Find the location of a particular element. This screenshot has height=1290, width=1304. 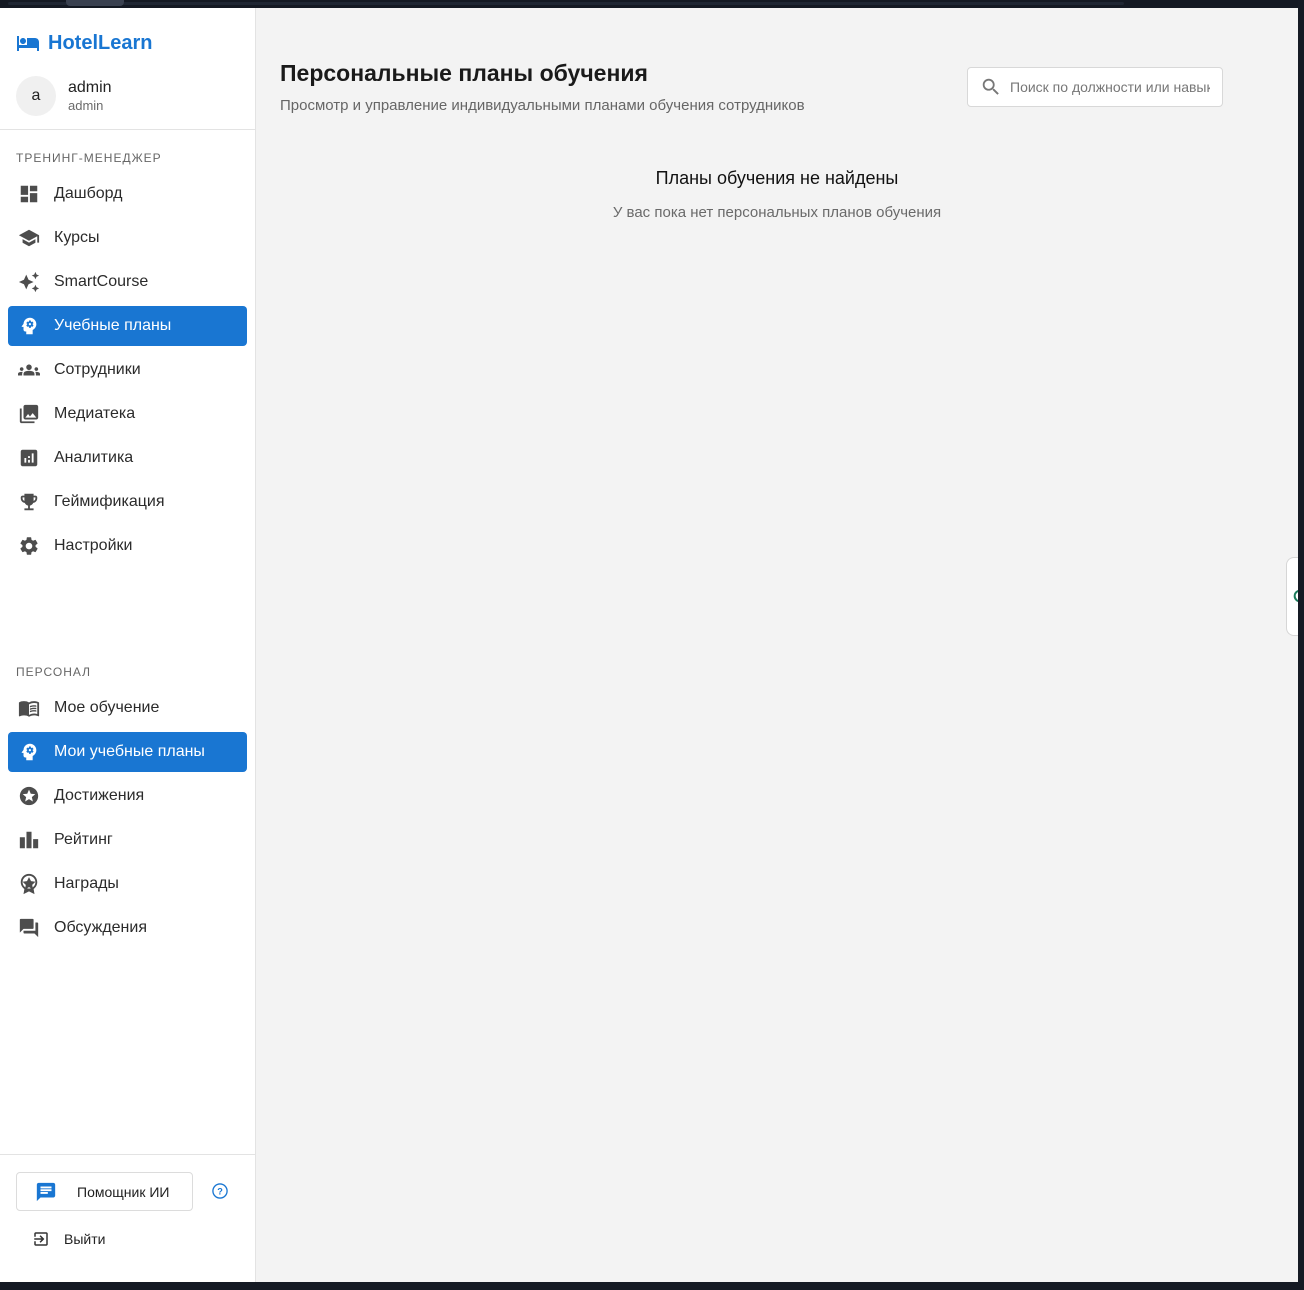

empty-state-title: Планы обучения не найдены is located at coordinates (777, 178).